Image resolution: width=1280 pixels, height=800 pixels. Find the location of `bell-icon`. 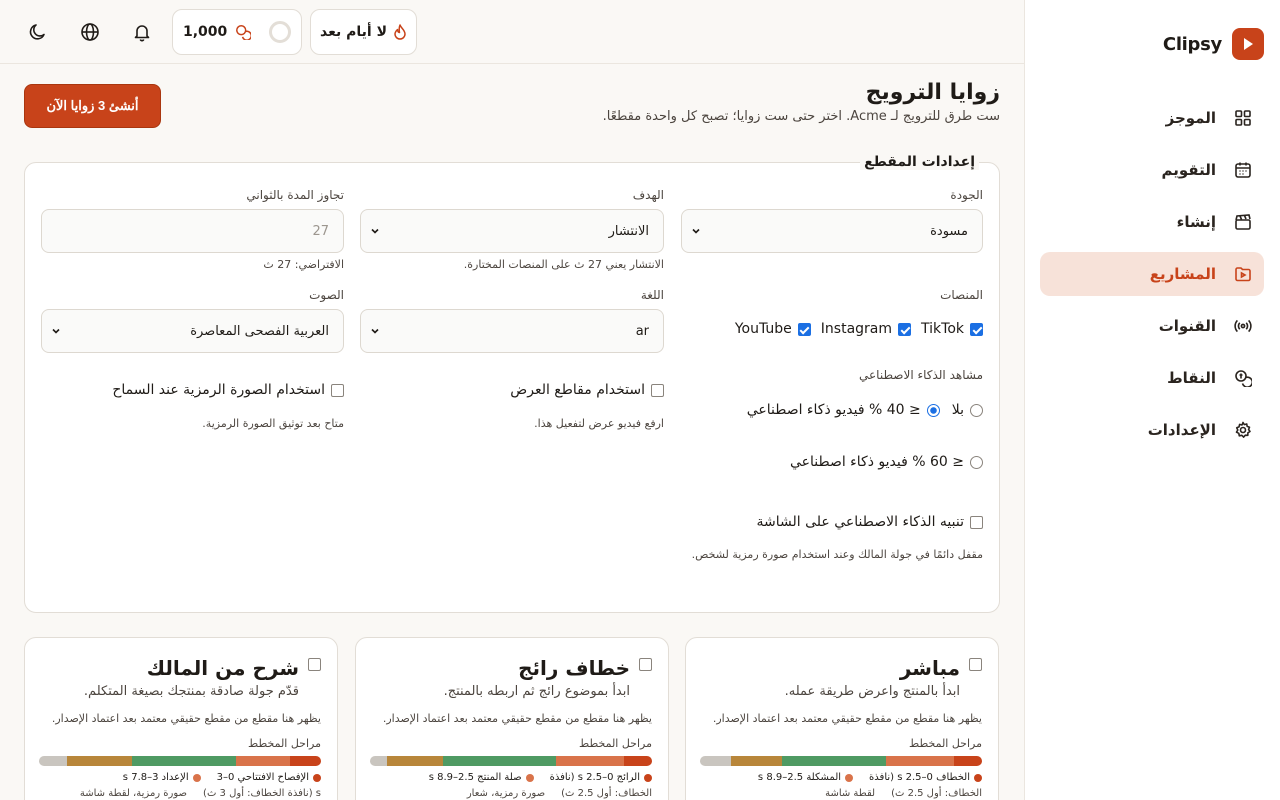

bell-icon is located at coordinates (142, 33).